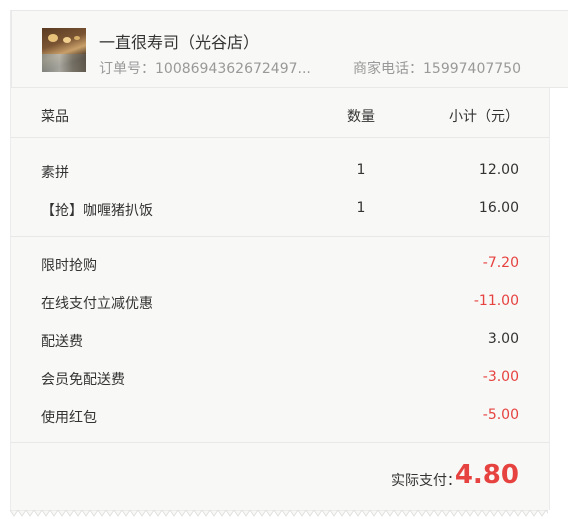 The height and width of the screenshot is (519, 568). I want to click on fee-row: 在线支付立减优惠 -11.00, so click(280, 302).